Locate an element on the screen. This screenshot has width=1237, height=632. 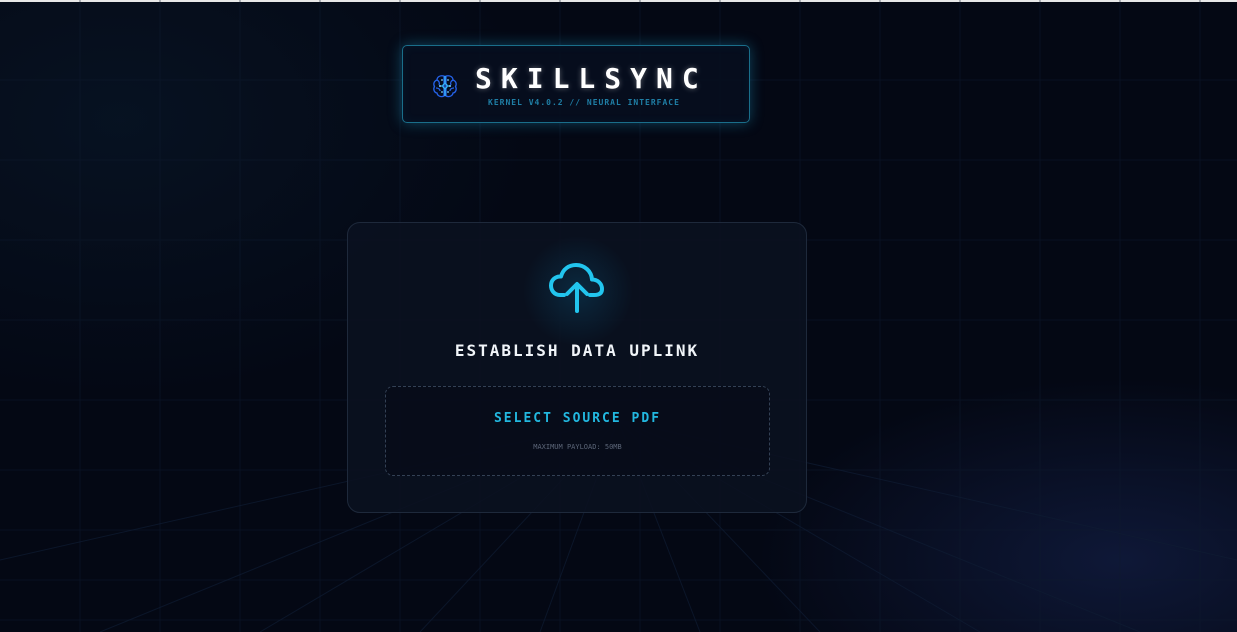
select-source-pdf-button: SELECT SOURCE PDF is located at coordinates (577, 418).